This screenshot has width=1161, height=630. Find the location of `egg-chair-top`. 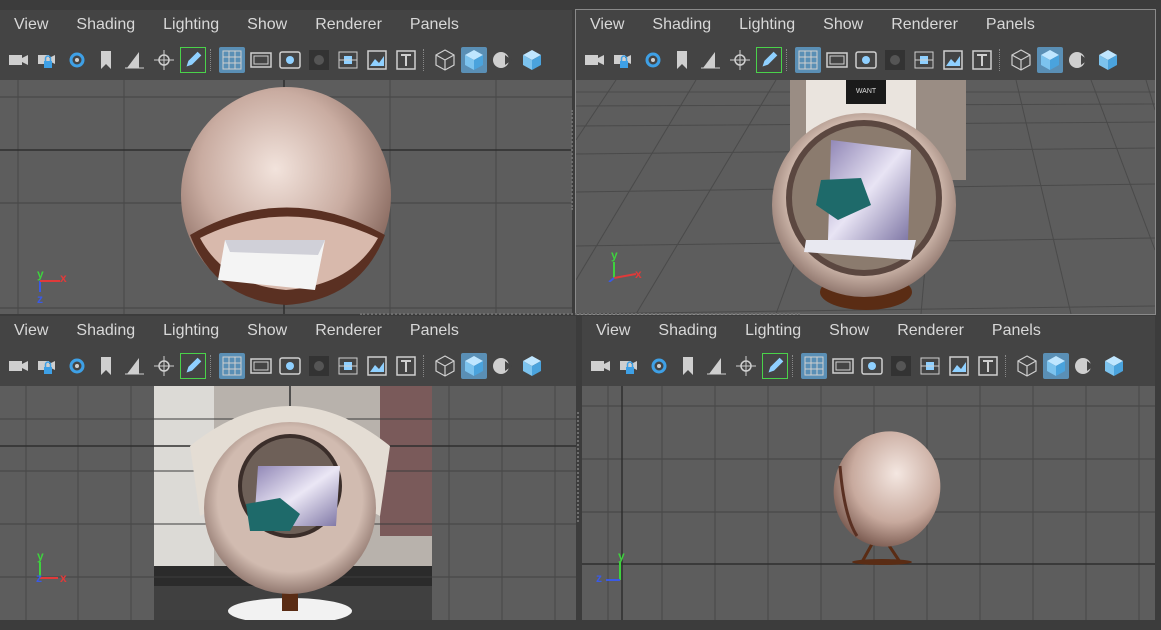

egg-chair-top is located at coordinates (286, 196).